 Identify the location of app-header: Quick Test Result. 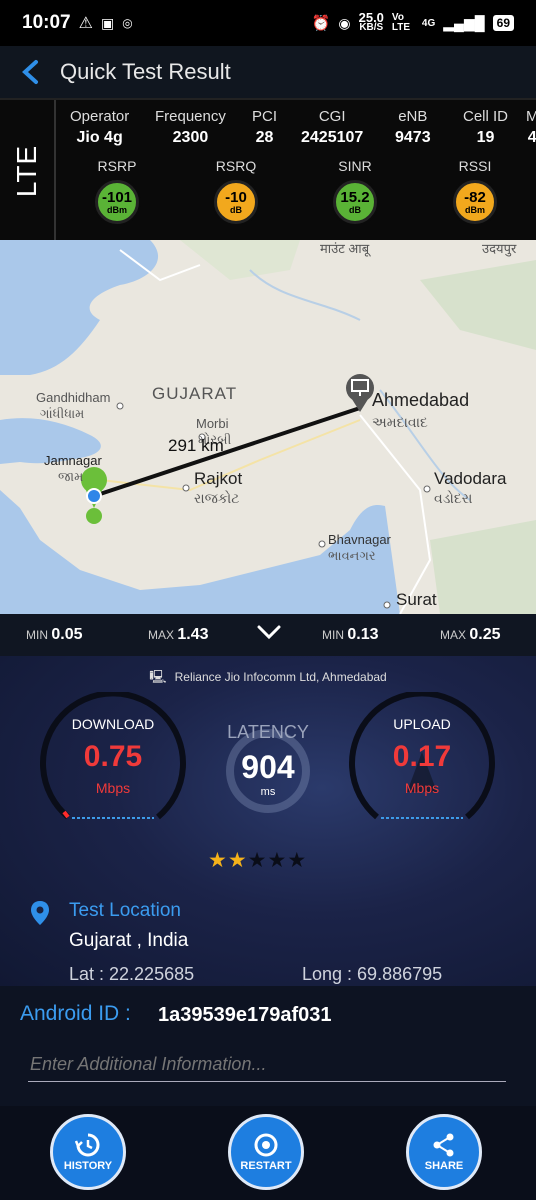
(268, 72).